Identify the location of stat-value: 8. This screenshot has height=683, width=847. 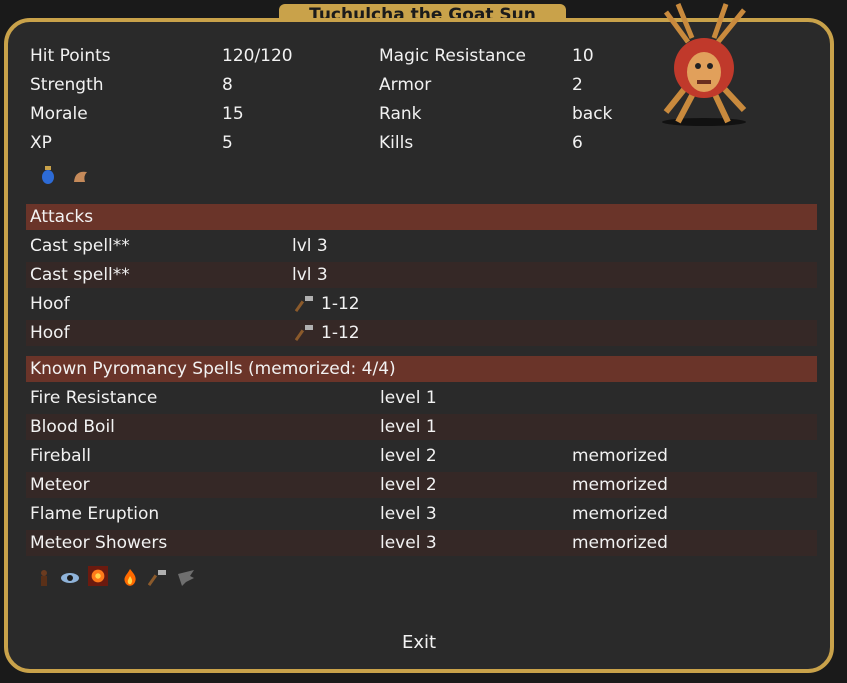
(227, 85).